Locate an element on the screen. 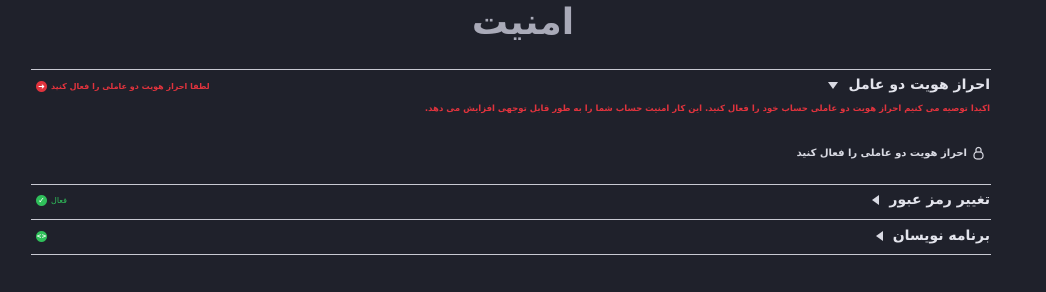 The height and width of the screenshot is (292, 1046). arrow-right-icon: ➜ is located at coordinates (41, 86).